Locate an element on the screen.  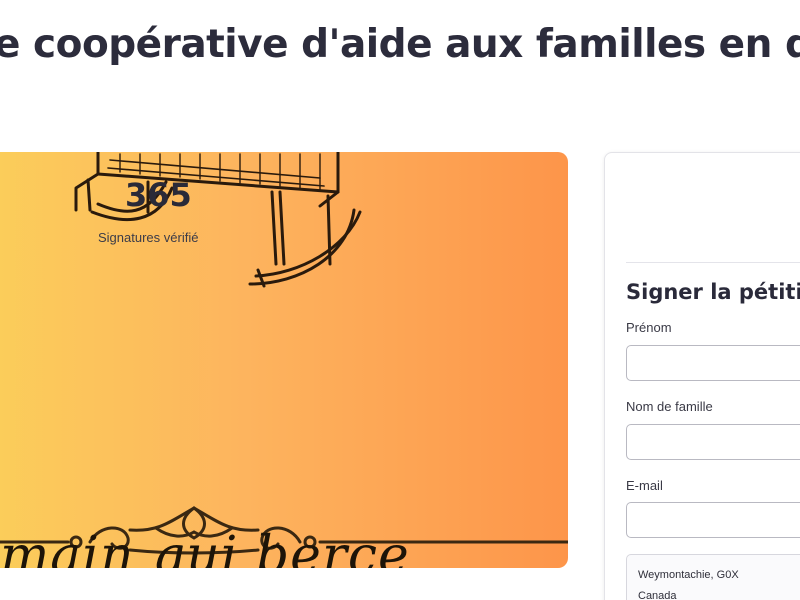
signature-count: 365 is located at coordinates (158, 195).